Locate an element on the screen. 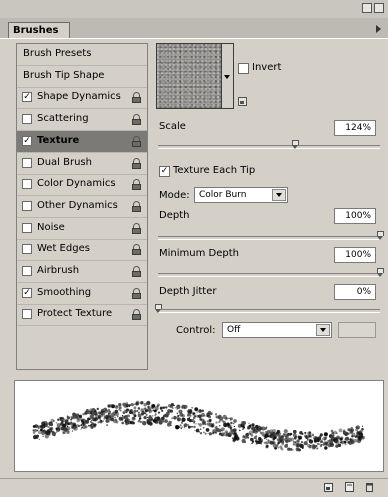 The width and height of the screenshot is (388, 497). depth-field: 100% is located at coordinates (355, 216).